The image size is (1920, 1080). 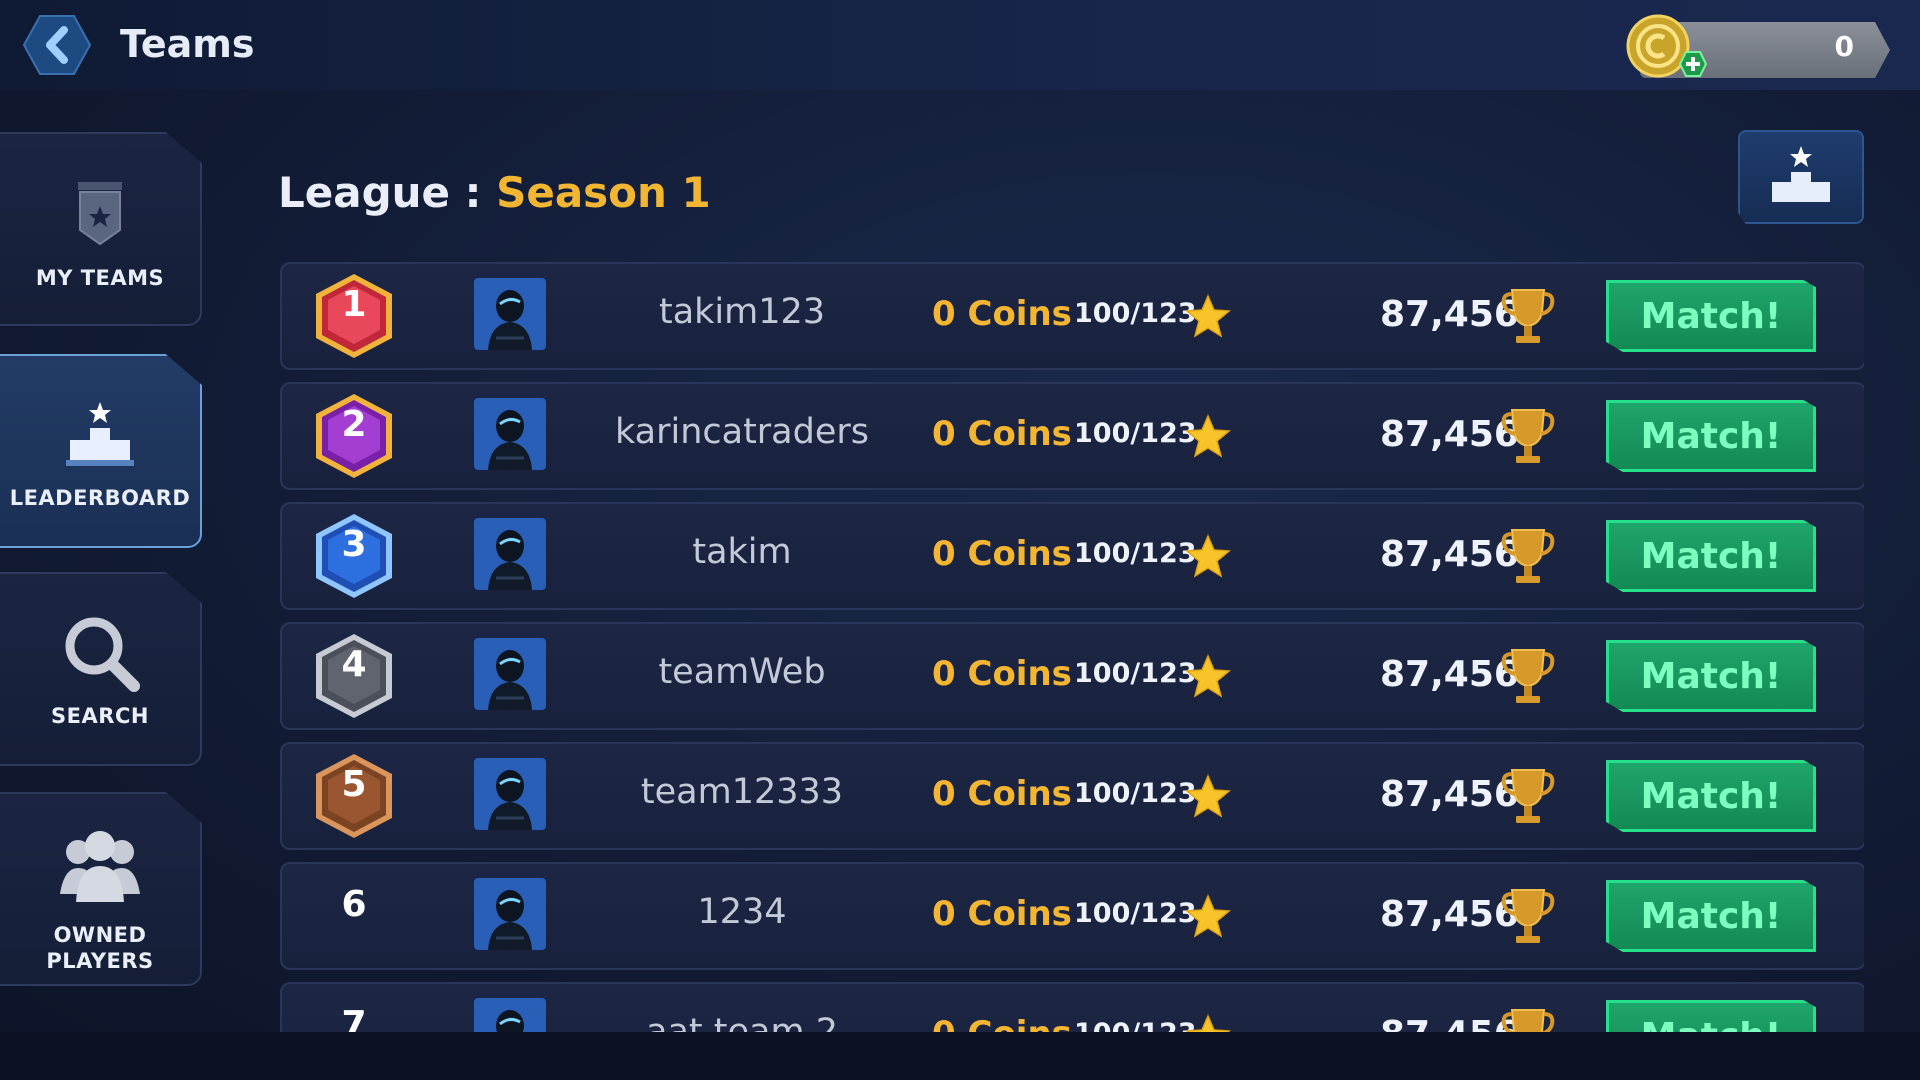 What do you see at coordinates (354, 904) in the screenshot?
I see `rank-number: 6` at bounding box center [354, 904].